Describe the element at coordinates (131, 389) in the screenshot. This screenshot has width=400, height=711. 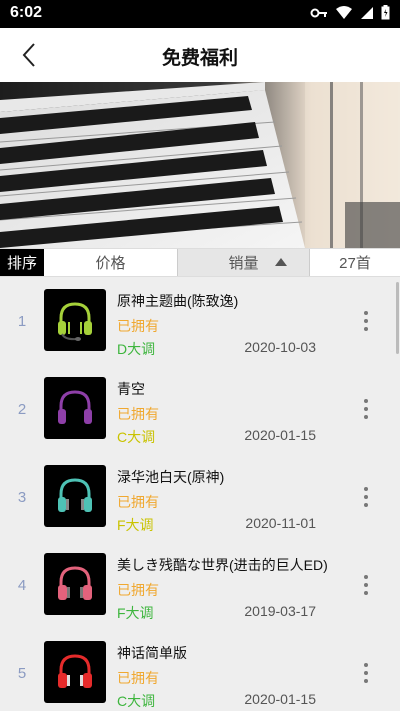
I see `song-title: 青空` at that location.